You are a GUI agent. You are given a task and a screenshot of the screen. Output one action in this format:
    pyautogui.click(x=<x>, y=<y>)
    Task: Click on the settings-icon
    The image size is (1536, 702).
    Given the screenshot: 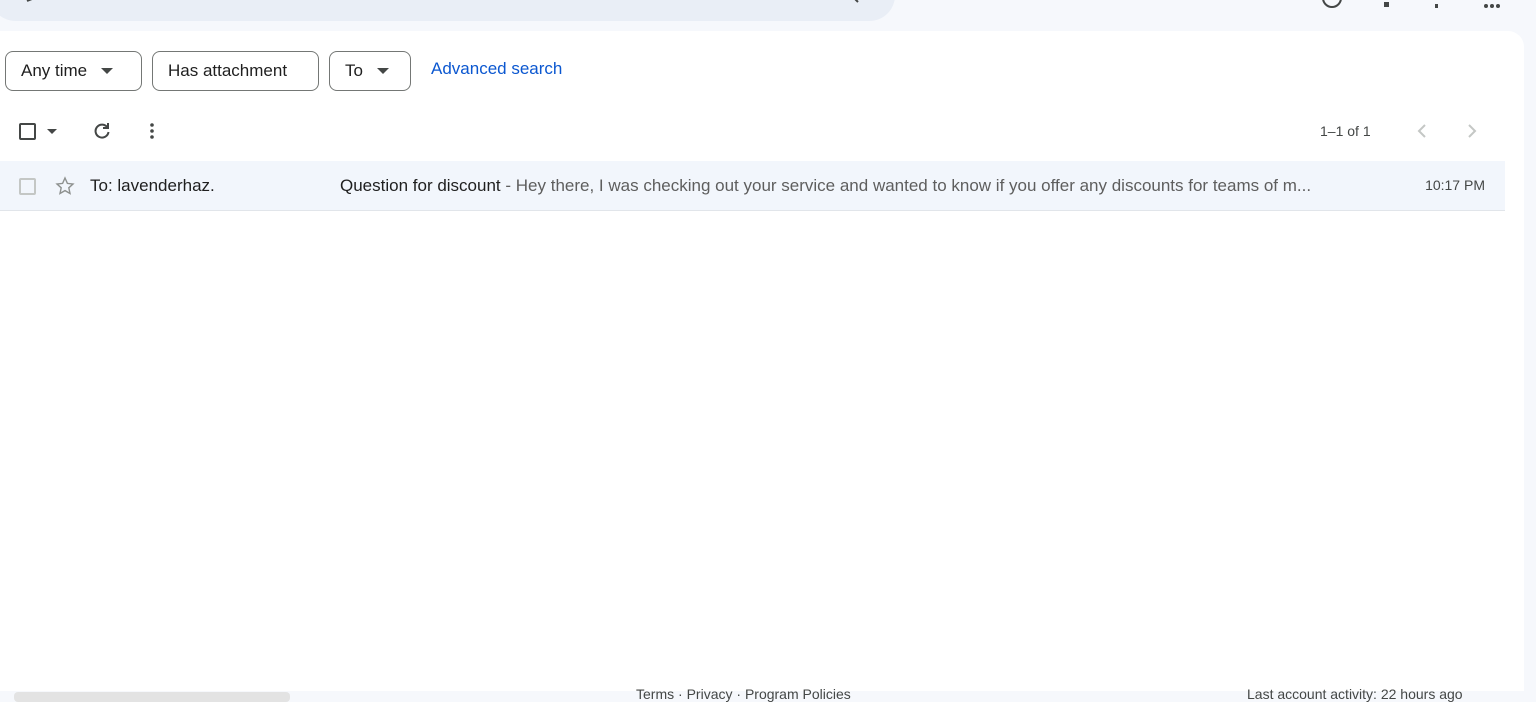 What is the action you would take?
    pyautogui.click(x=1387, y=4)
    